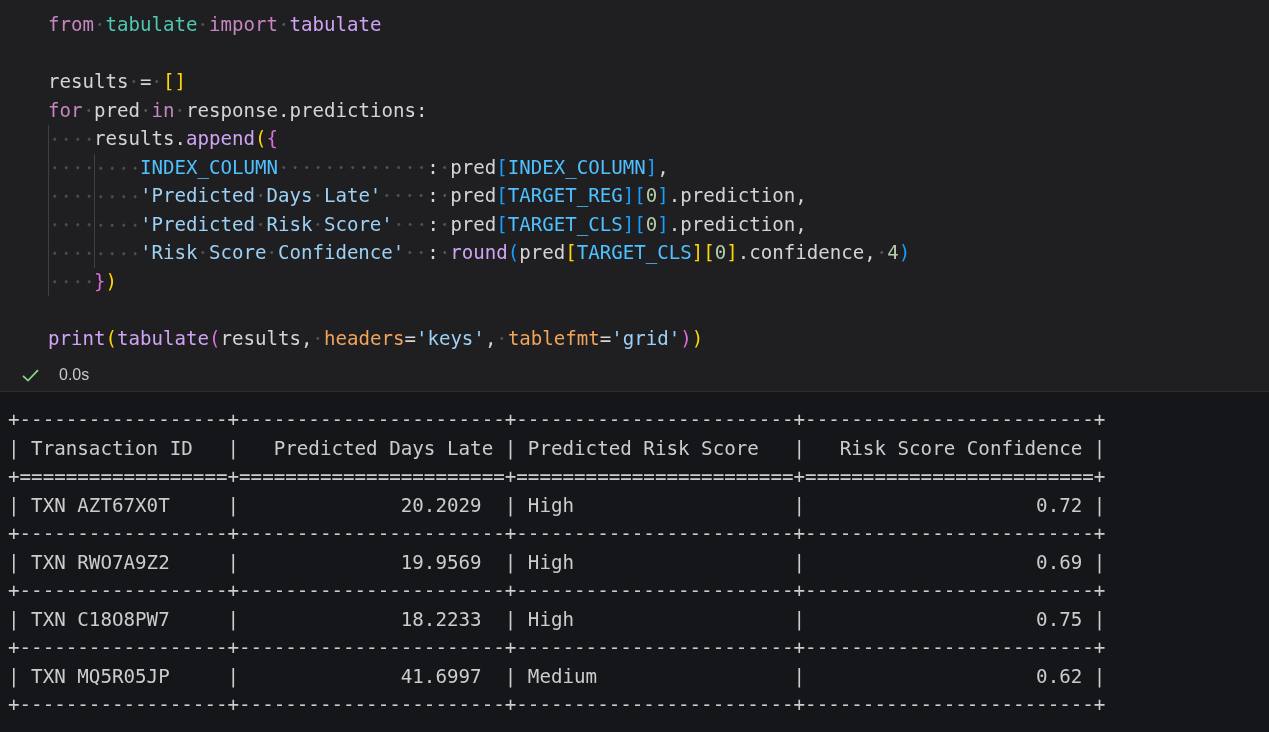 The width and height of the screenshot is (1269, 732). What do you see at coordinates (525, 253) in the screenshot?
I see `code-line: 'Risk Score Confidence' : round(pred[TARGET_CLS][0].confidence, 4)` at bounding box center [525, 253].